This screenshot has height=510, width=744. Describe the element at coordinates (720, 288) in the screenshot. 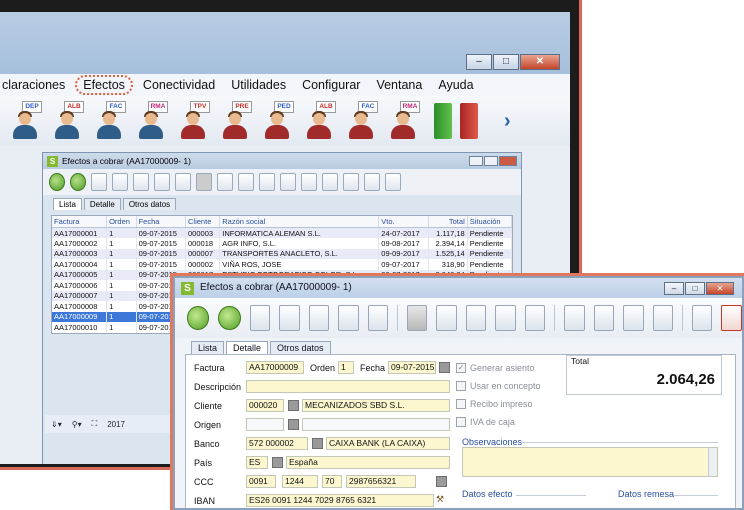

I see `detail-close-button: ✕` at that location.